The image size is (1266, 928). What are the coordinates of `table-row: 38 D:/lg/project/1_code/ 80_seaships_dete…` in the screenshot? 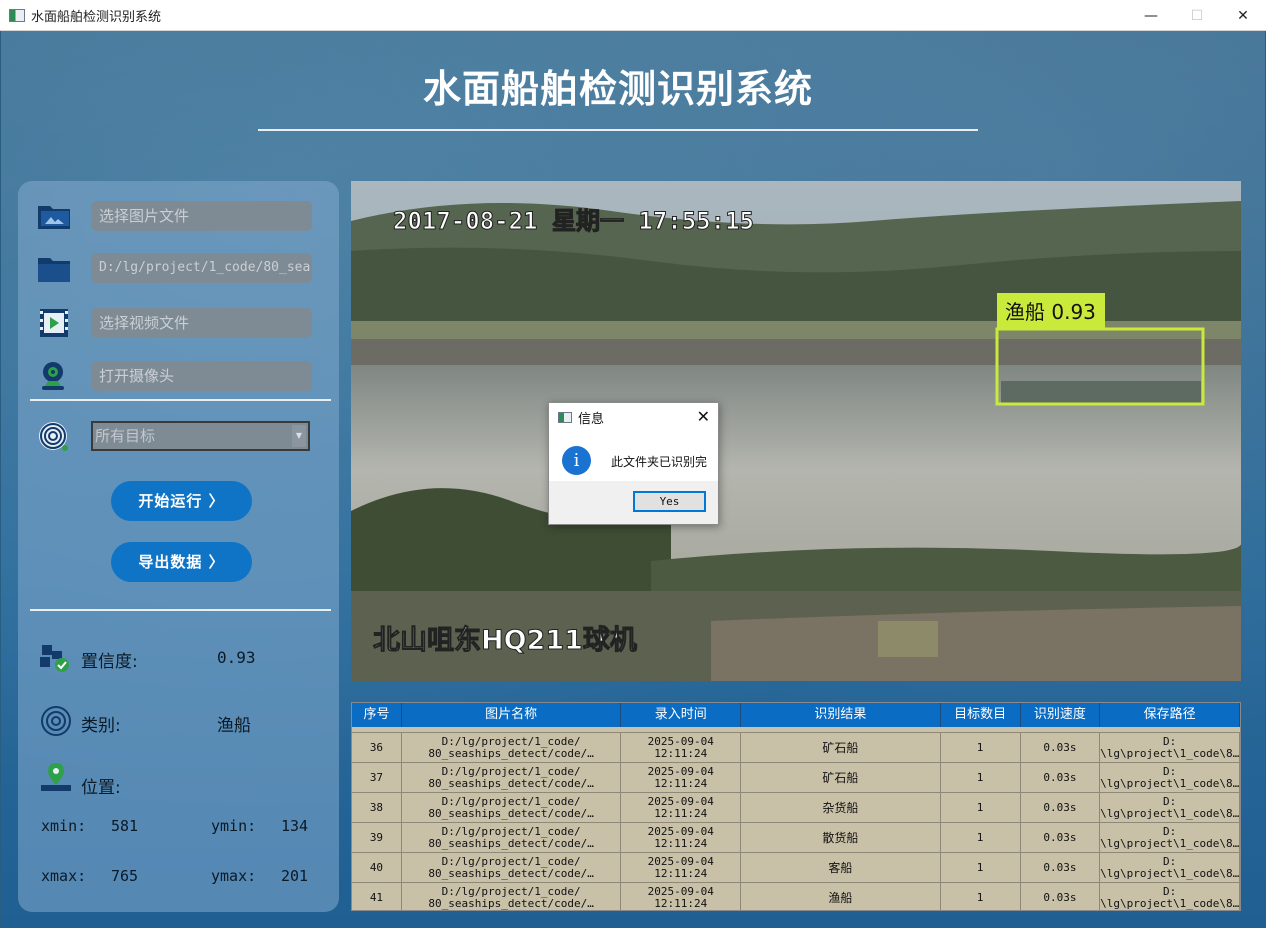 It's located at (796, 807).